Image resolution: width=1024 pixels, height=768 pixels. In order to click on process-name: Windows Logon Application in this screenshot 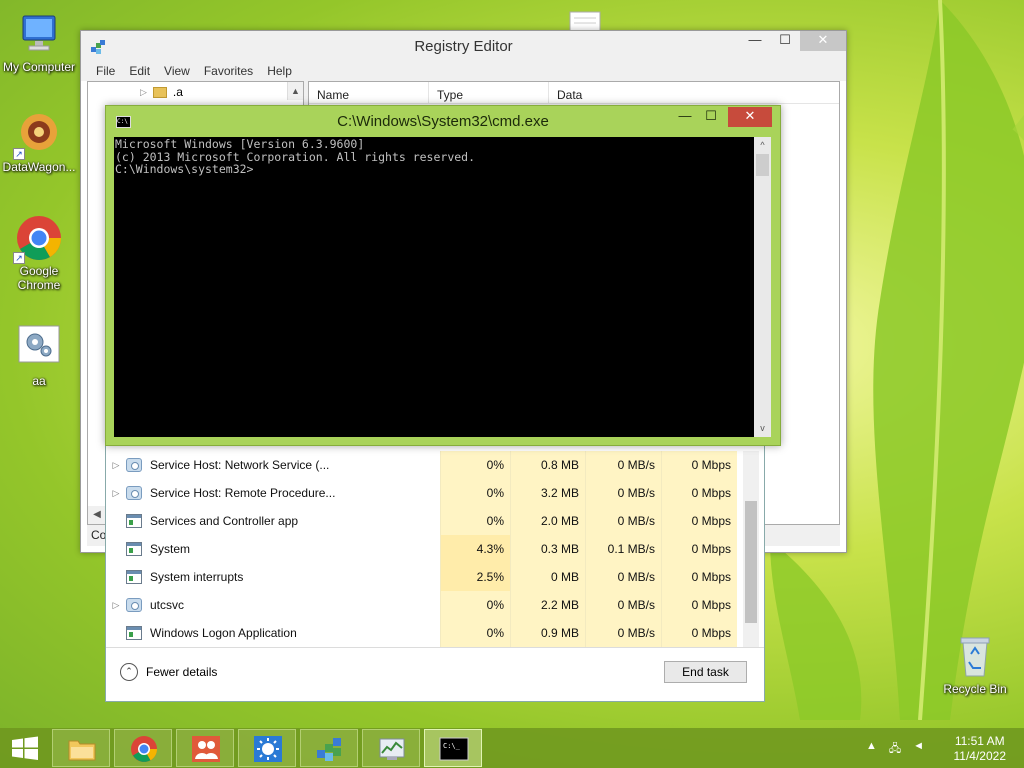, I will do `click(223, 633)`.